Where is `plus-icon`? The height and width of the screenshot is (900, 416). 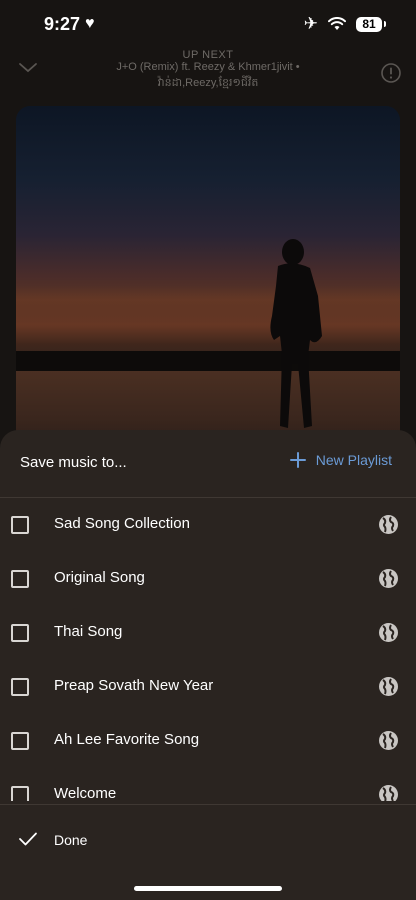 plus-icon is located at coordinates (297, 460).